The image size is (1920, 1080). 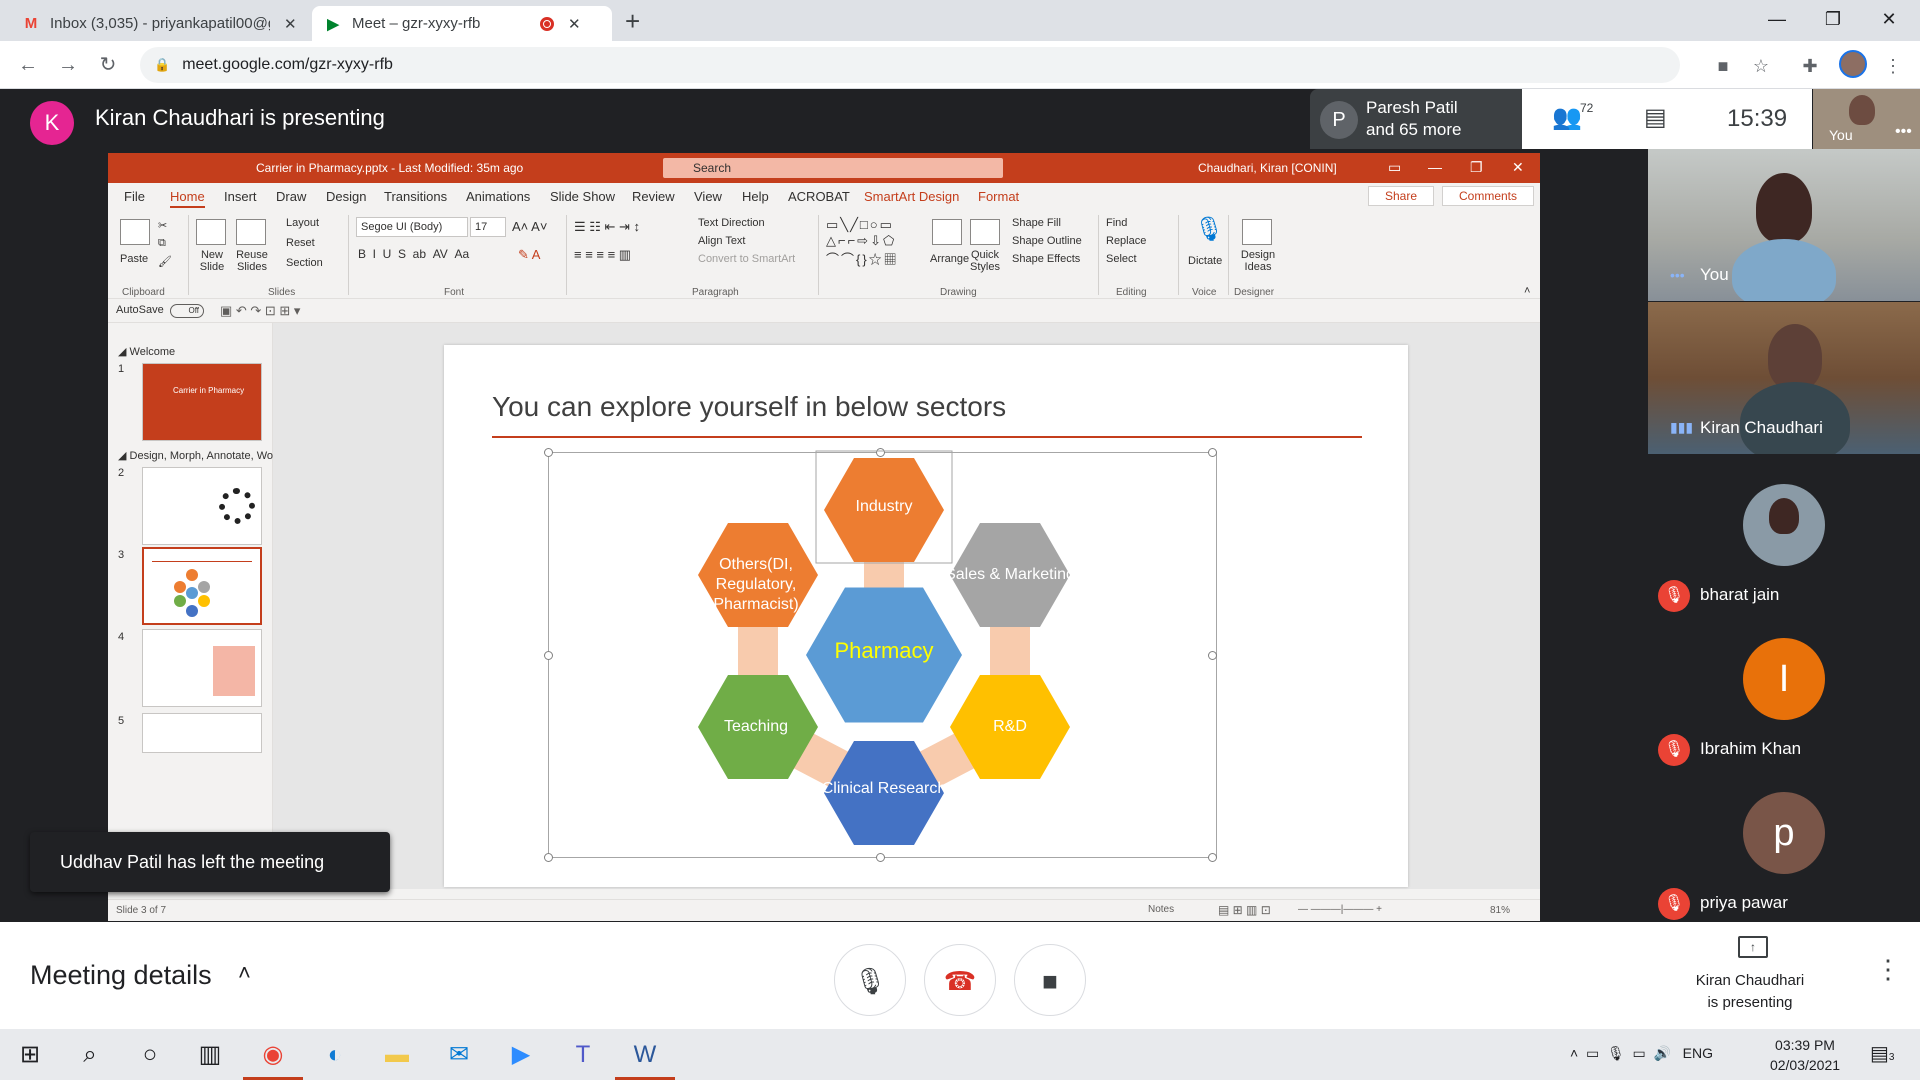 I want to click on cortana-icon: ○, so click(x=150, y=1054).